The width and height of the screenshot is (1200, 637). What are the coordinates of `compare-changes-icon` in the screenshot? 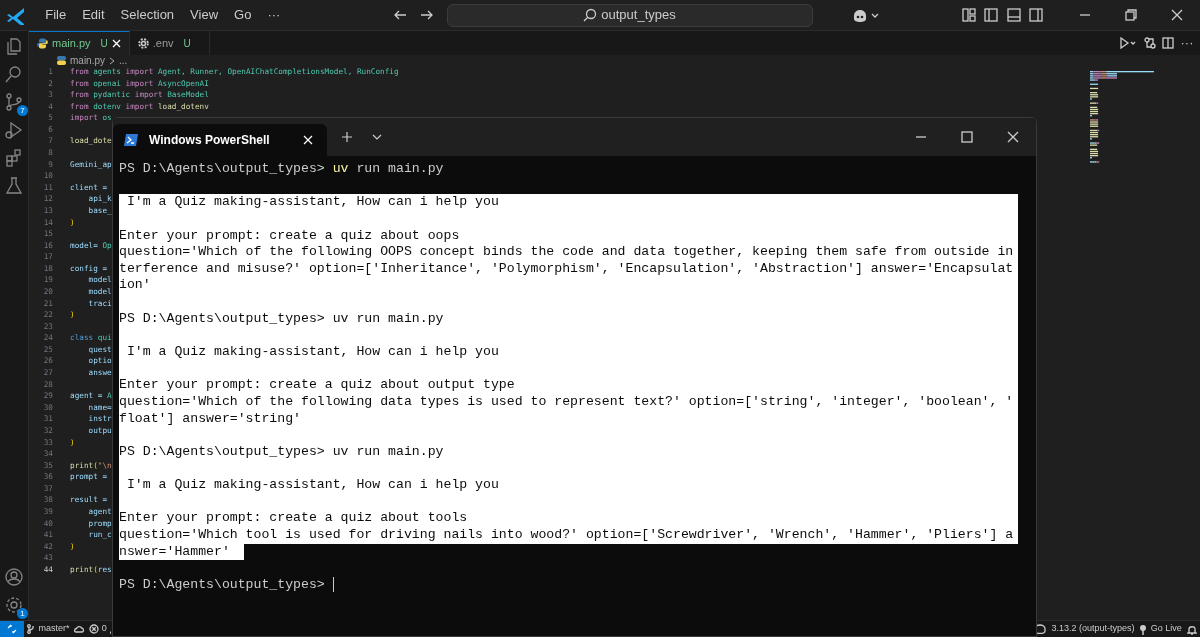 It's located at (1149, 43).